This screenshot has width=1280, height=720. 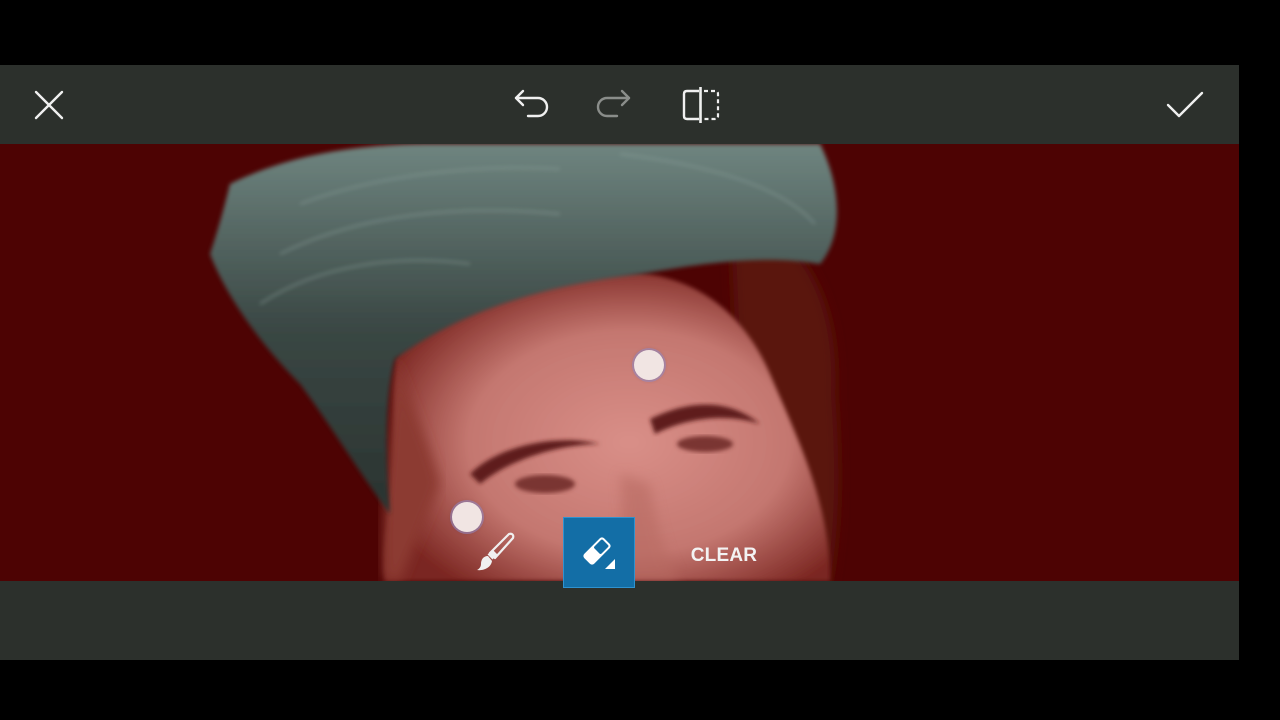 I want to click on checkmark-icon, so click(x=1185, y=104).